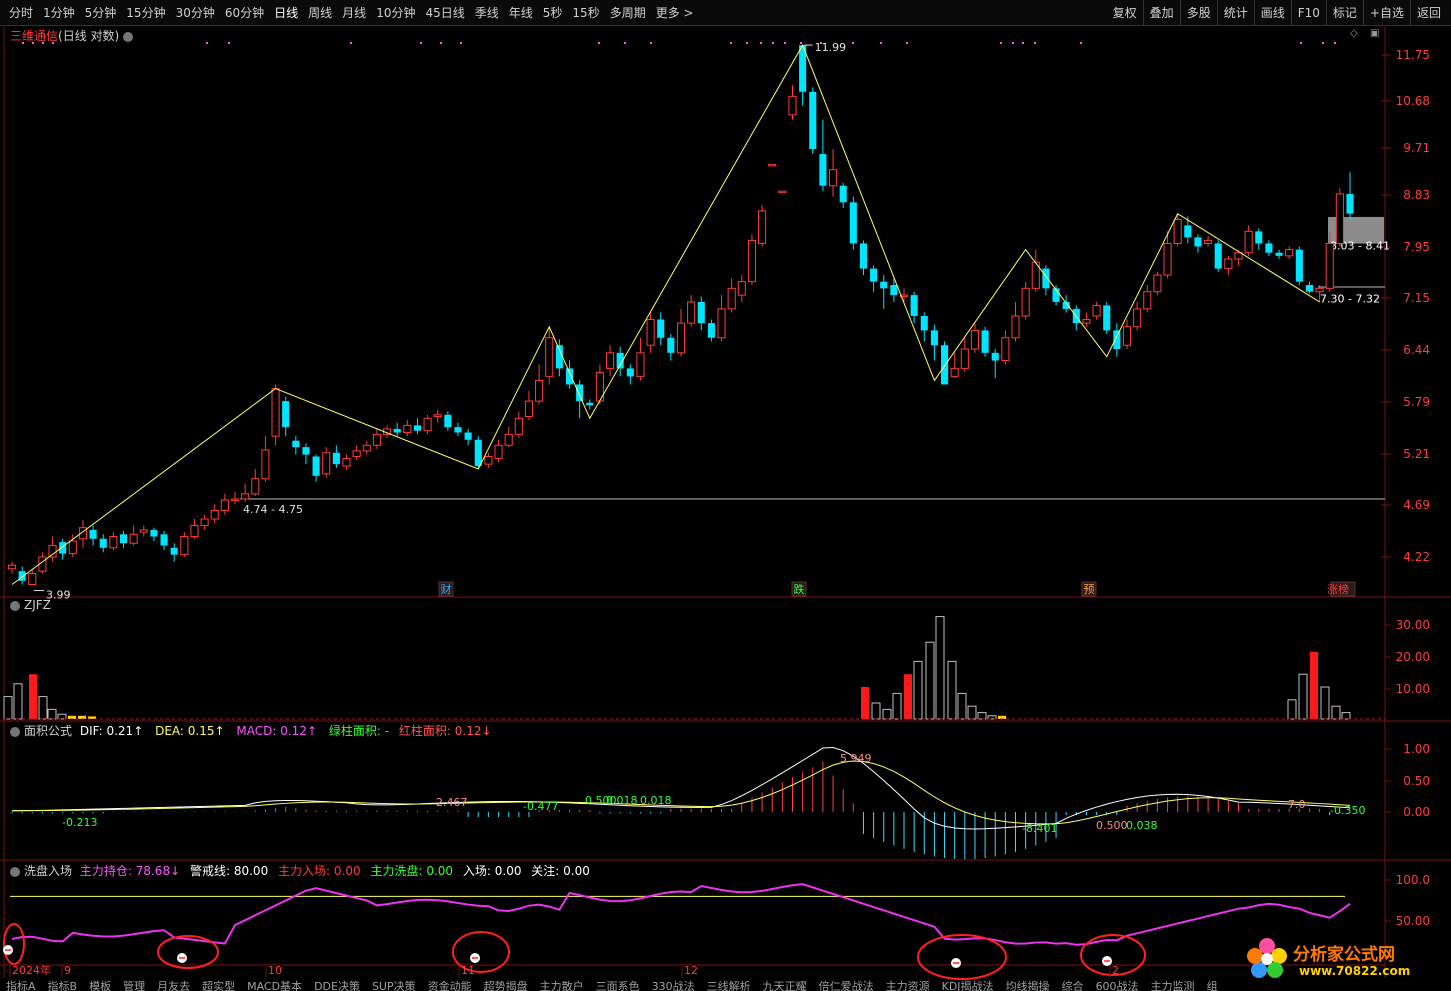  I want to click on indicator-tab: SUP决策, so click(394, 985).